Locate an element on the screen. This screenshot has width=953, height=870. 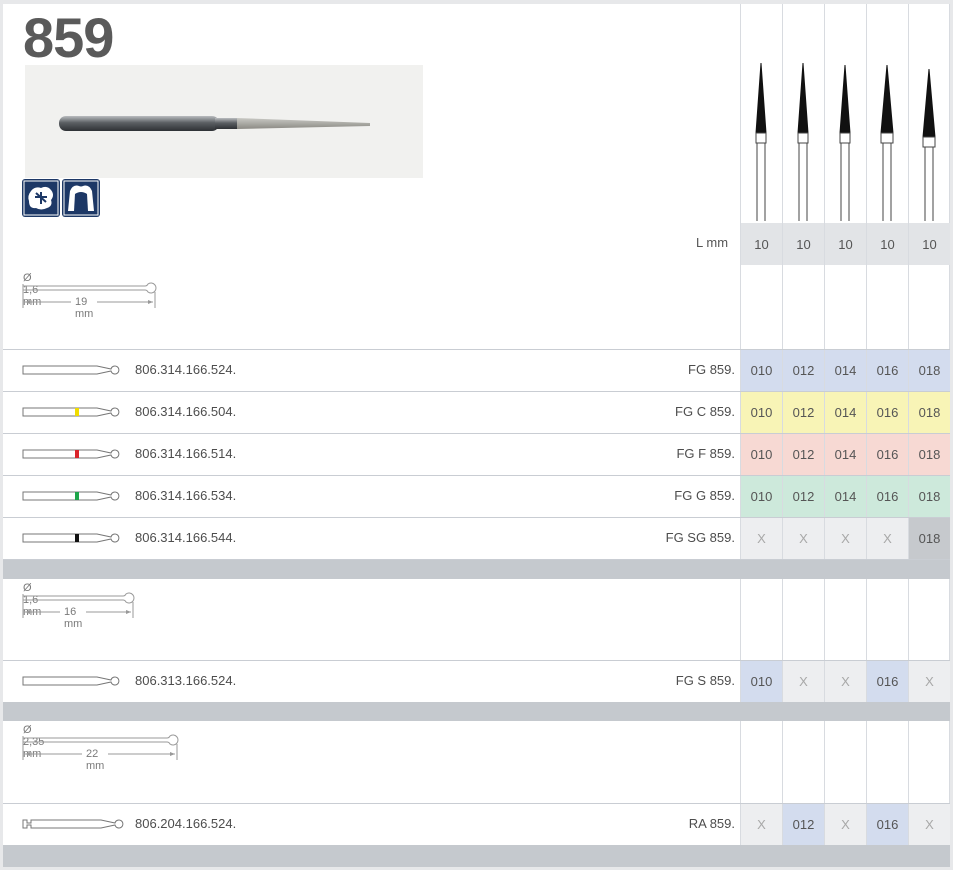
order-code: 806.314.166.514. is located at coordinates (186, 453).